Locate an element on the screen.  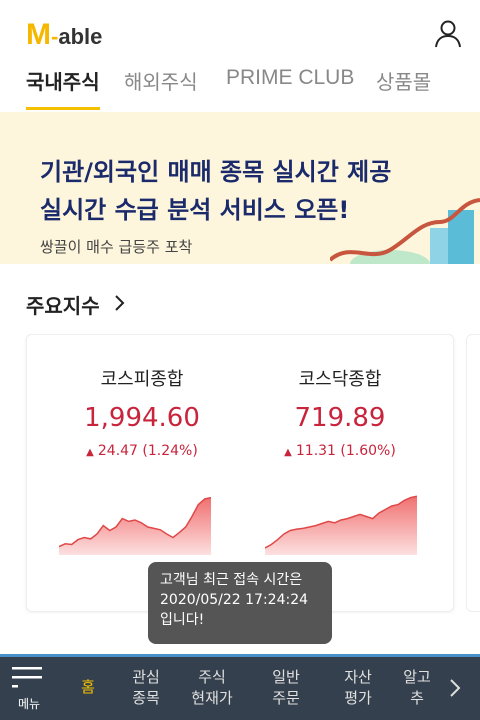
section-title: 주요지수 is located at coordinates (63, 306).